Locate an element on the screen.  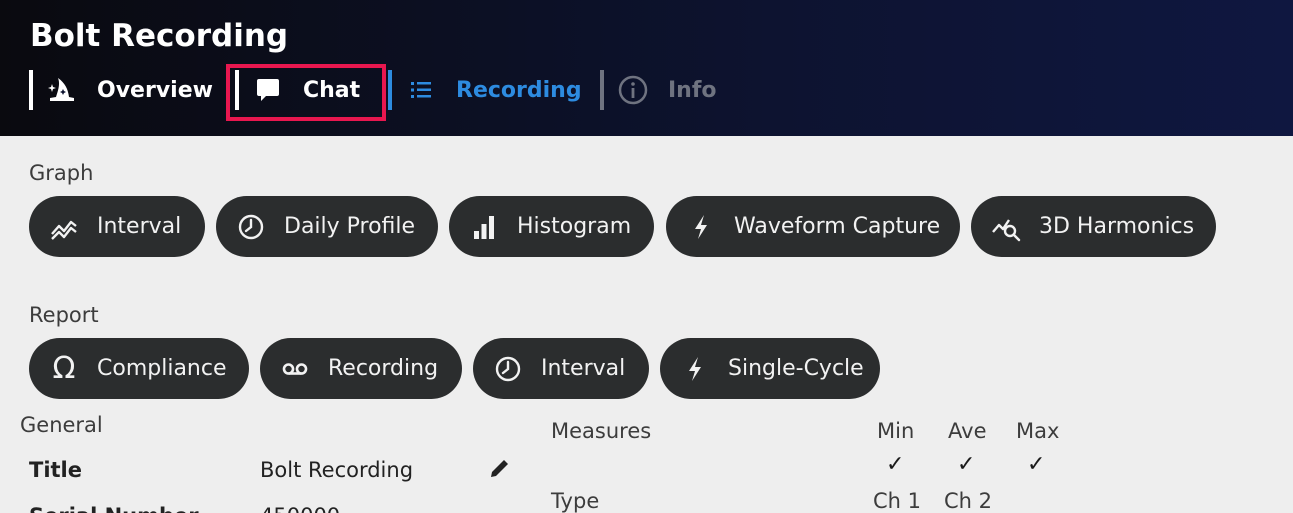
tab-info: Info is located at coordinates (658, 90).